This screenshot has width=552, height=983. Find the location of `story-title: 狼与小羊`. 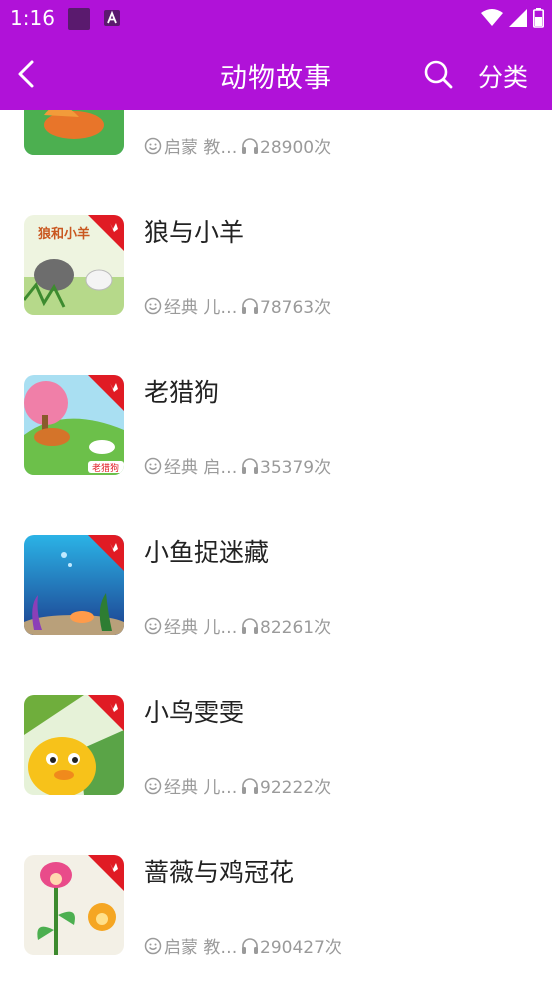

story-title: 狼与小羊 is located at coordinates (194, 232).